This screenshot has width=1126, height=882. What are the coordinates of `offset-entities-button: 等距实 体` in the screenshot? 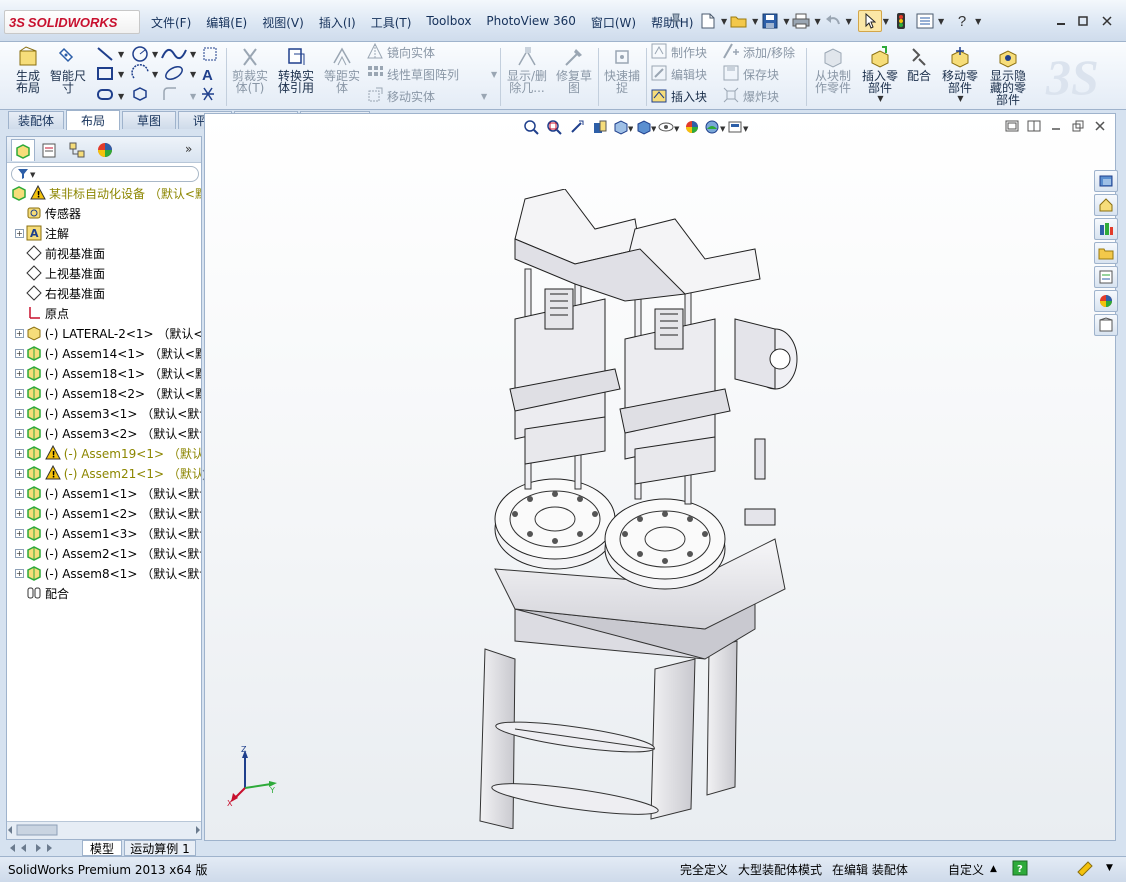 It's located at (342, 69).